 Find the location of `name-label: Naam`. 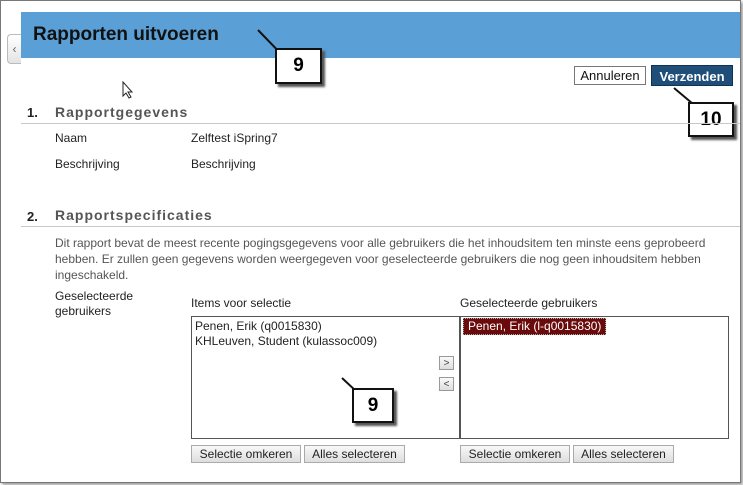

name-label: Naam is located at coordinates (71, 138).